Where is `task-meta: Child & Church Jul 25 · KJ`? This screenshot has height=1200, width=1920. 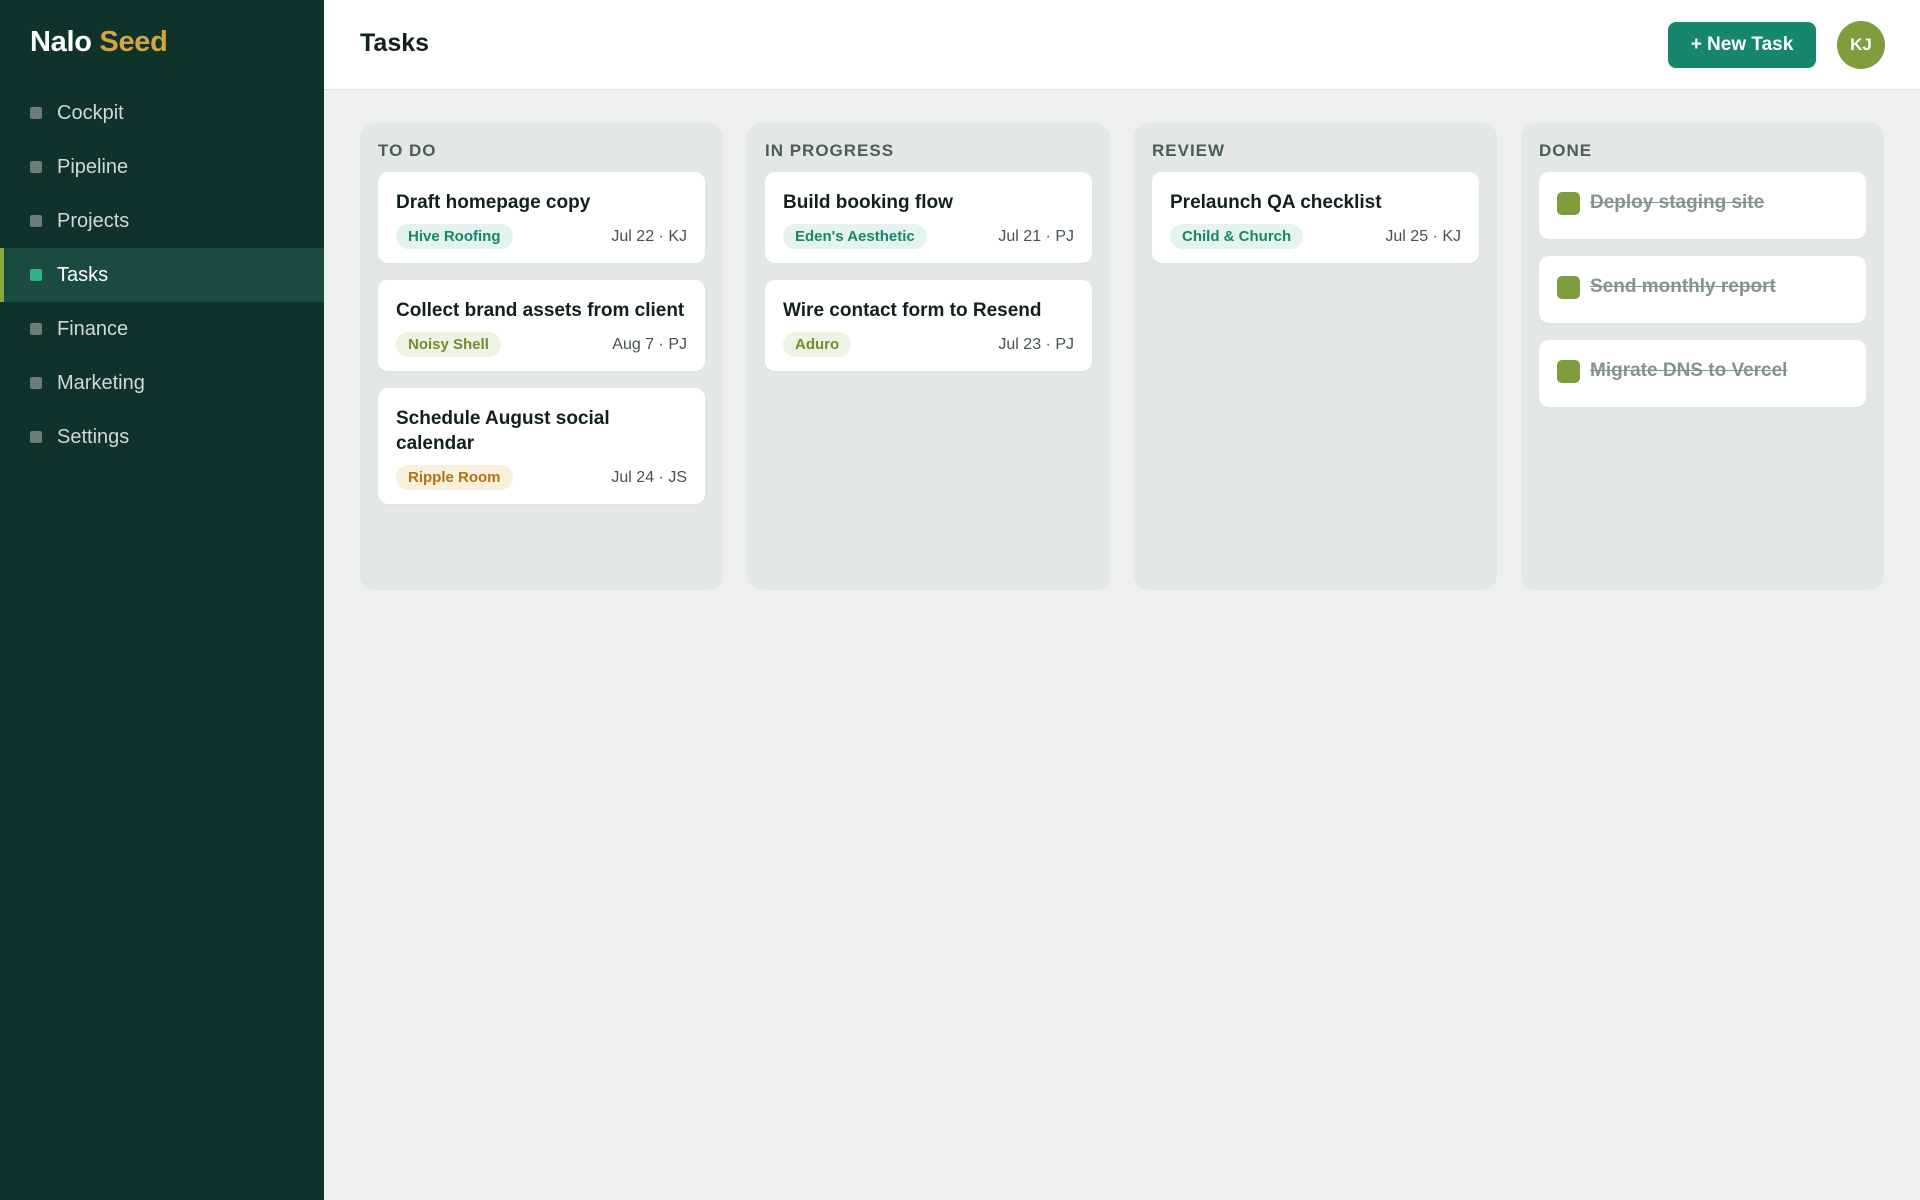 task-meta: Child & Church Jul 25 · KJ is located at coordinates (1315, 236).